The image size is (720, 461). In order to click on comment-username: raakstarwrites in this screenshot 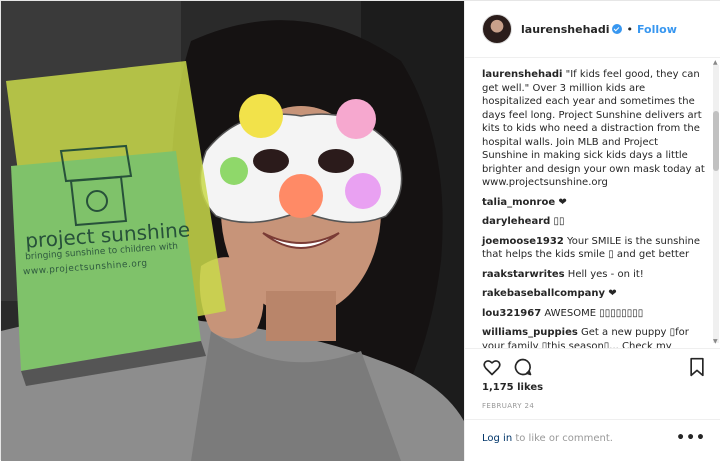, I will do `click(523, 274)`.